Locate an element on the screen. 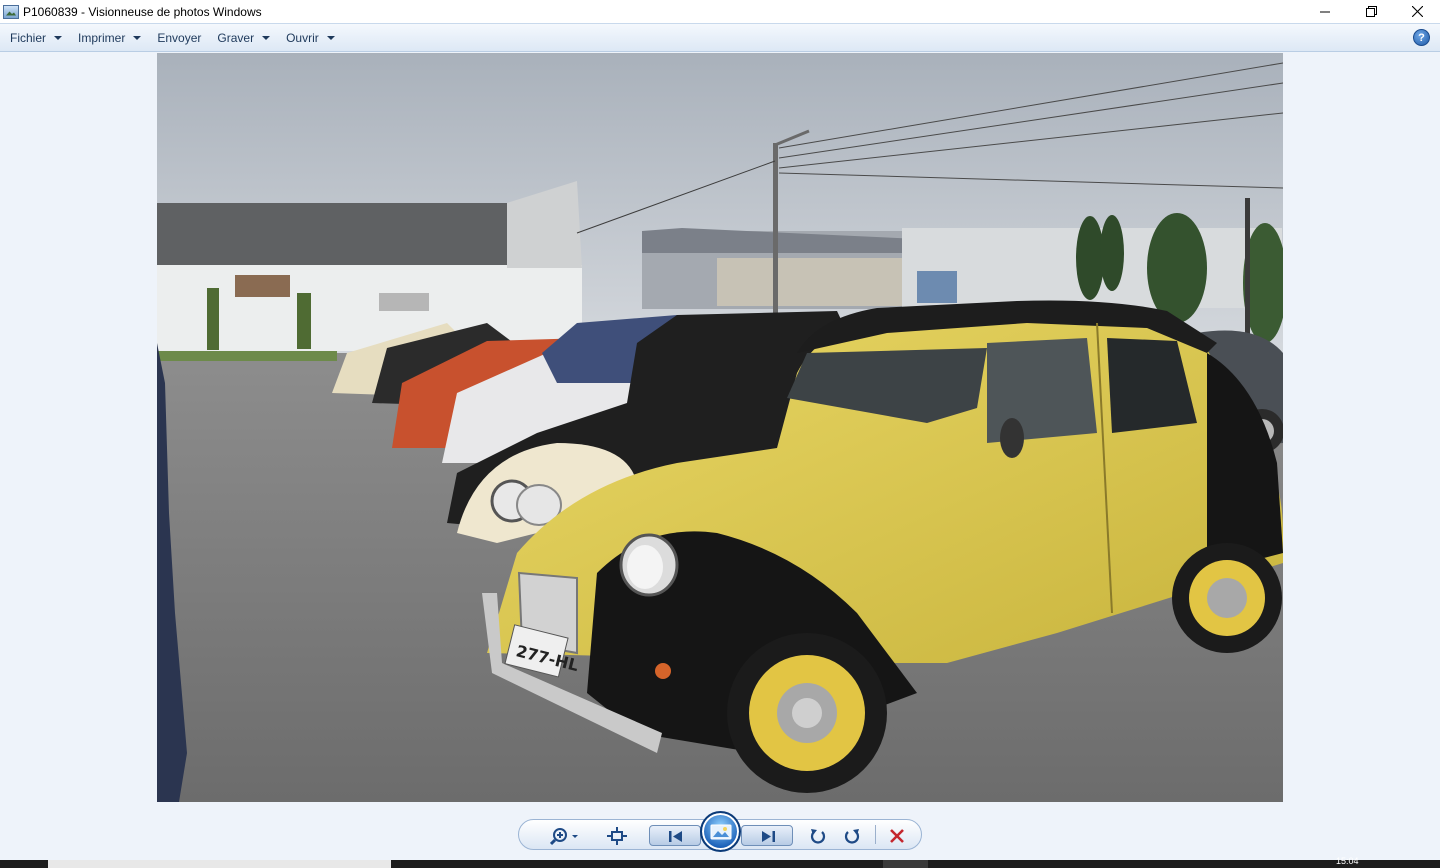 This screenshot has height=868, width=1440. slideshow-button is located at coordinates (720, 831).